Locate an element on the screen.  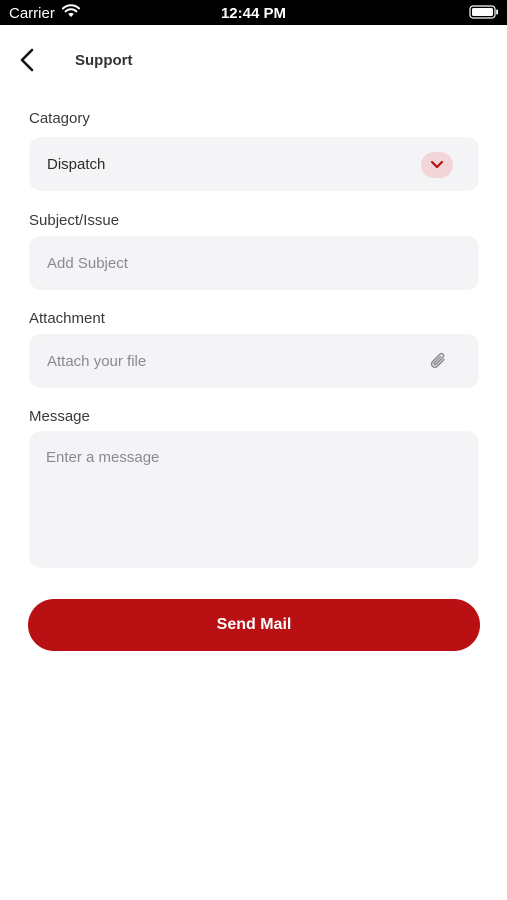
send-mail-button: Send Mail is located at coordinates (254, 625).